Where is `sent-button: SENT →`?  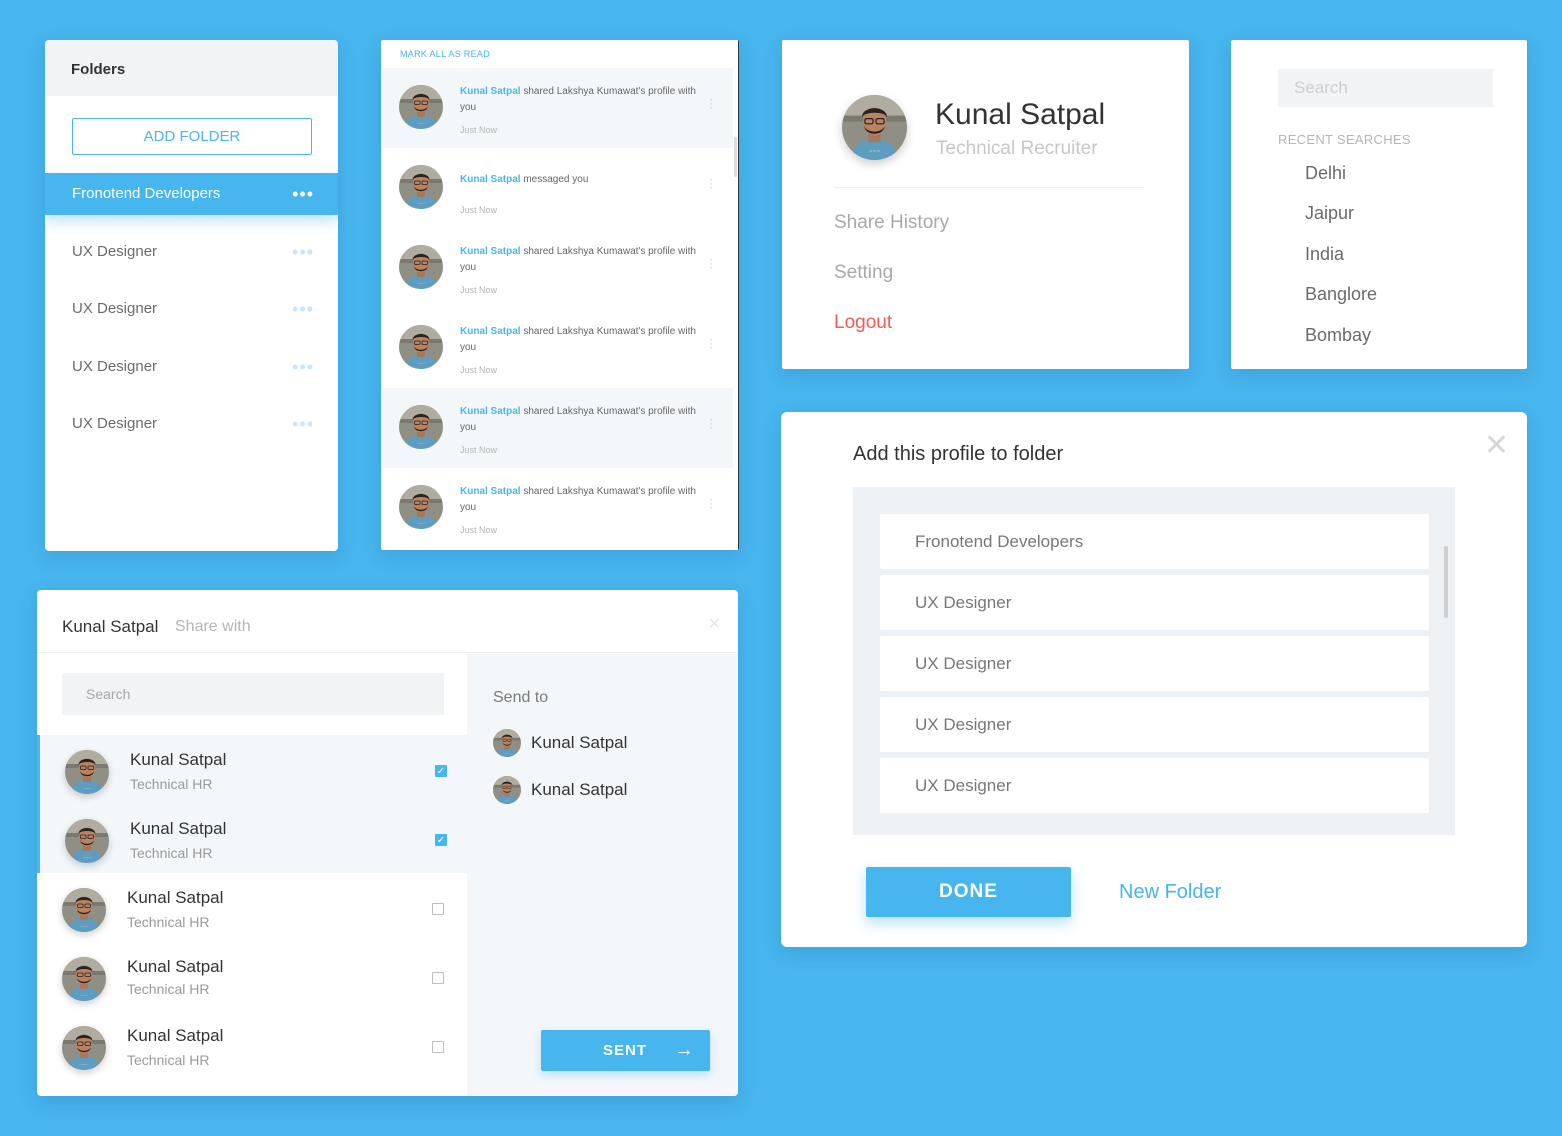
sent-button: SENT → is located at coordinates (625, 1050).